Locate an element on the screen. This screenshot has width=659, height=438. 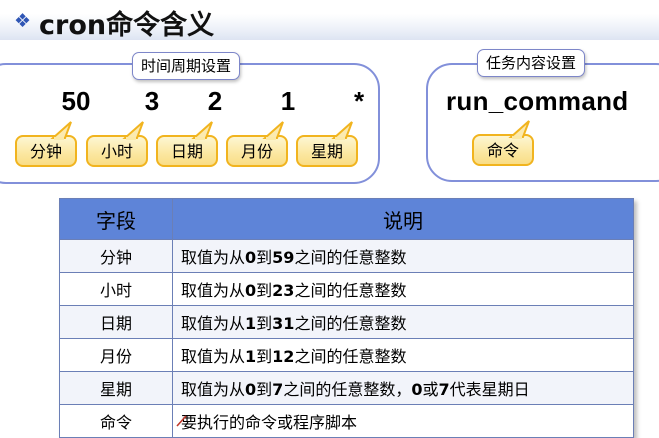
weekday-value: * is located at coordinates (359, 101).